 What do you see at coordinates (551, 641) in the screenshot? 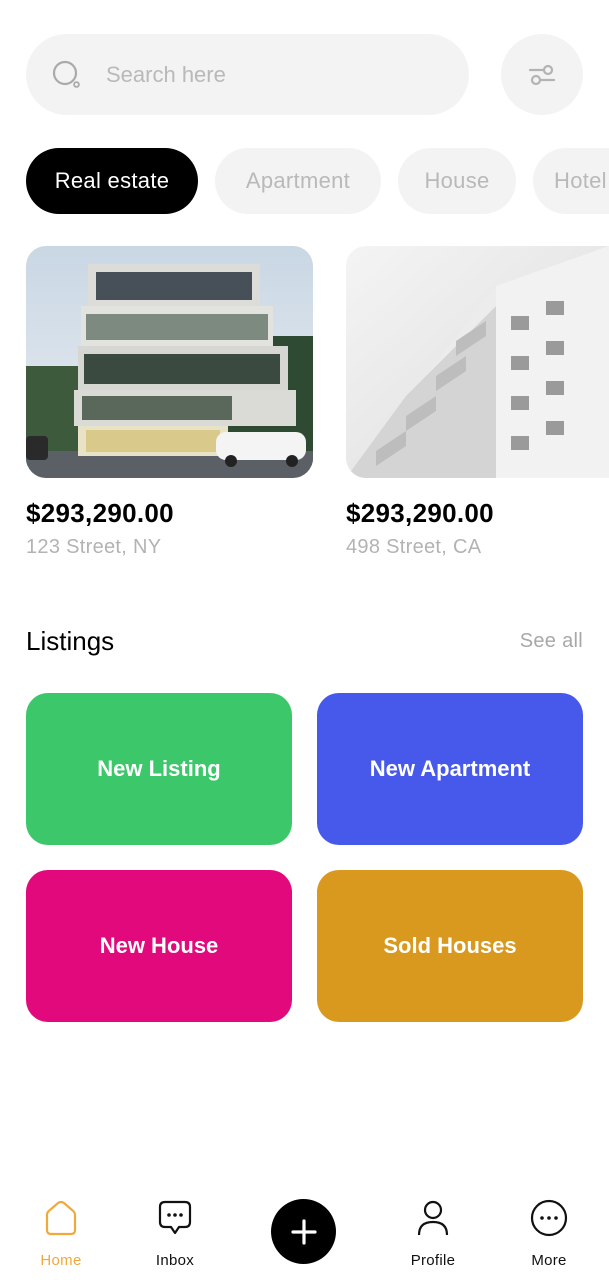
I see `see-all-link: See all` at bounding box center [551, 641].